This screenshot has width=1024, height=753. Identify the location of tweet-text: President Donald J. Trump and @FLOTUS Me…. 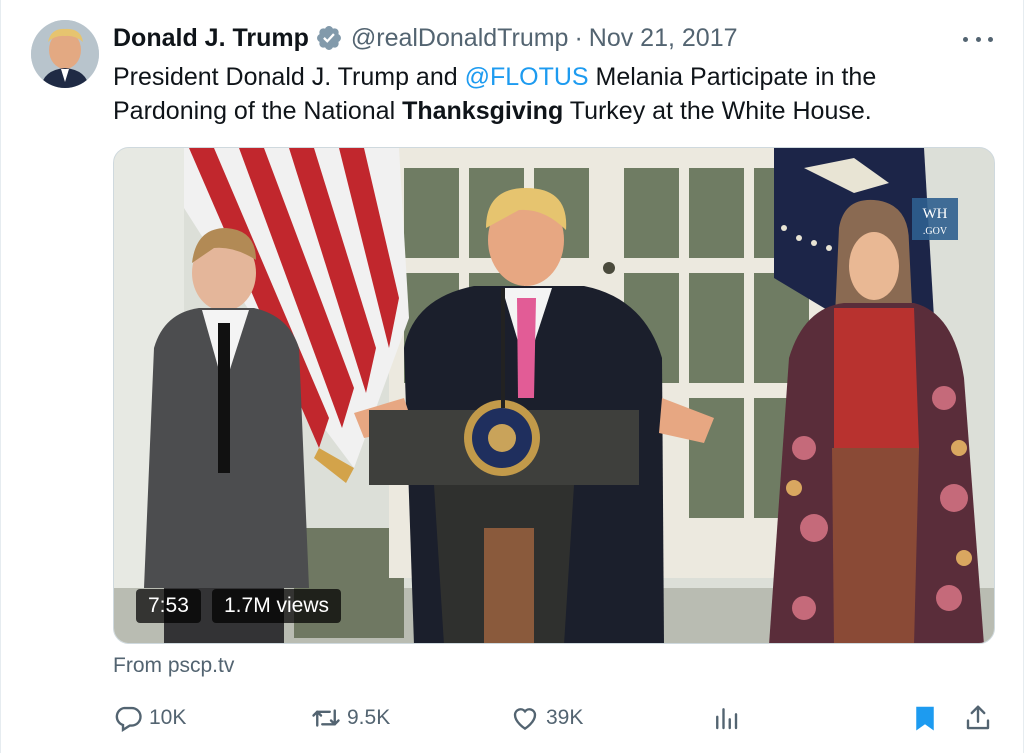
(543, 94).